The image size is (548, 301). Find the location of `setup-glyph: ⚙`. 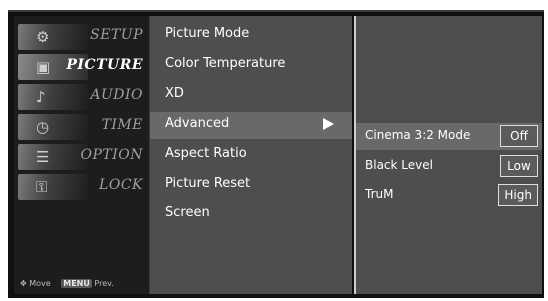

setup-glyph: ⚙ is located at coordinates (43, 37).